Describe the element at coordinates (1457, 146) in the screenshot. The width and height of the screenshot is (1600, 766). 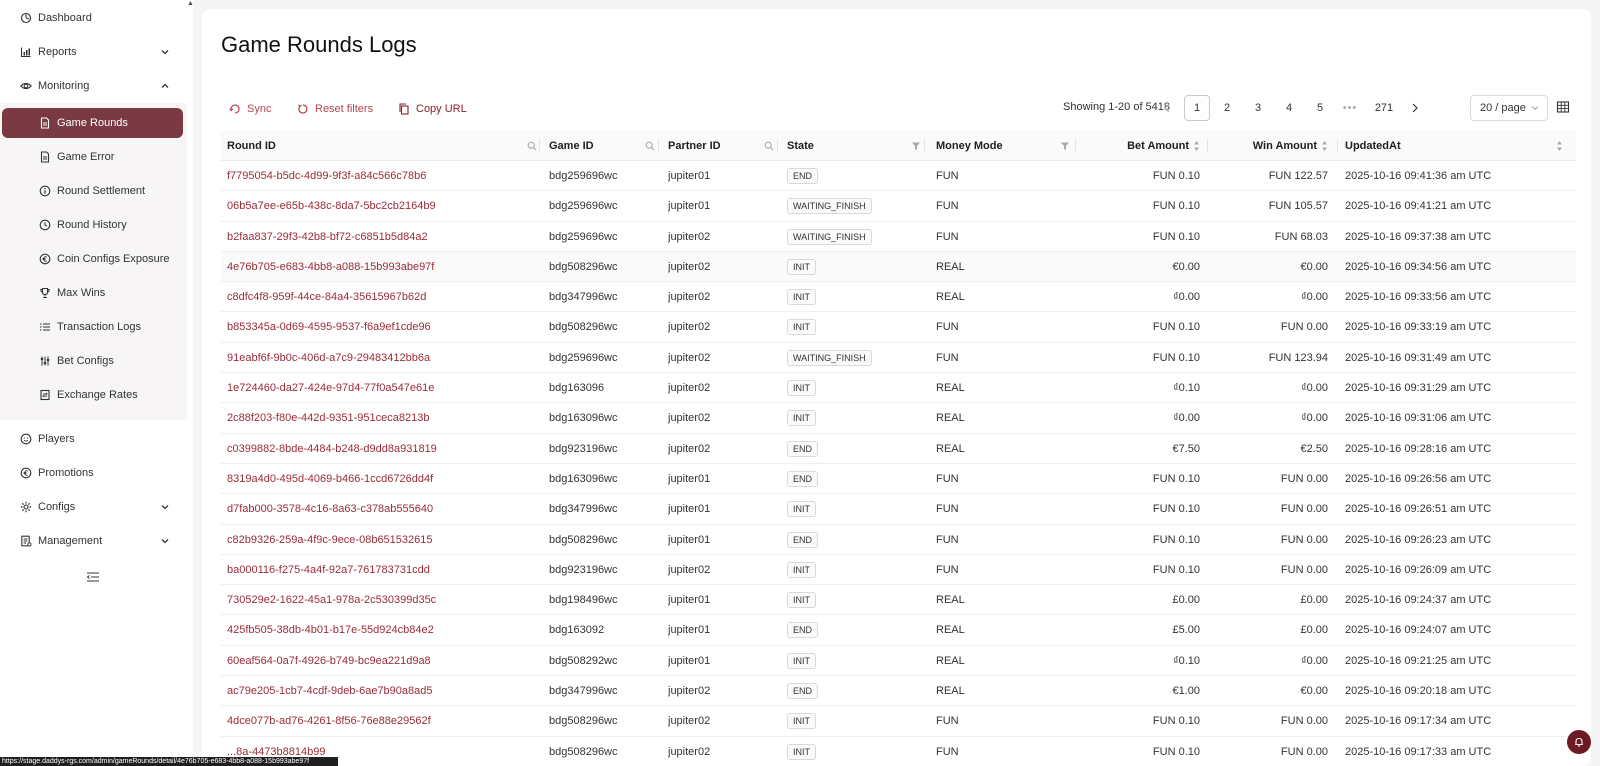
I see `column-header-updated-at: UpdatedAt` at that location.